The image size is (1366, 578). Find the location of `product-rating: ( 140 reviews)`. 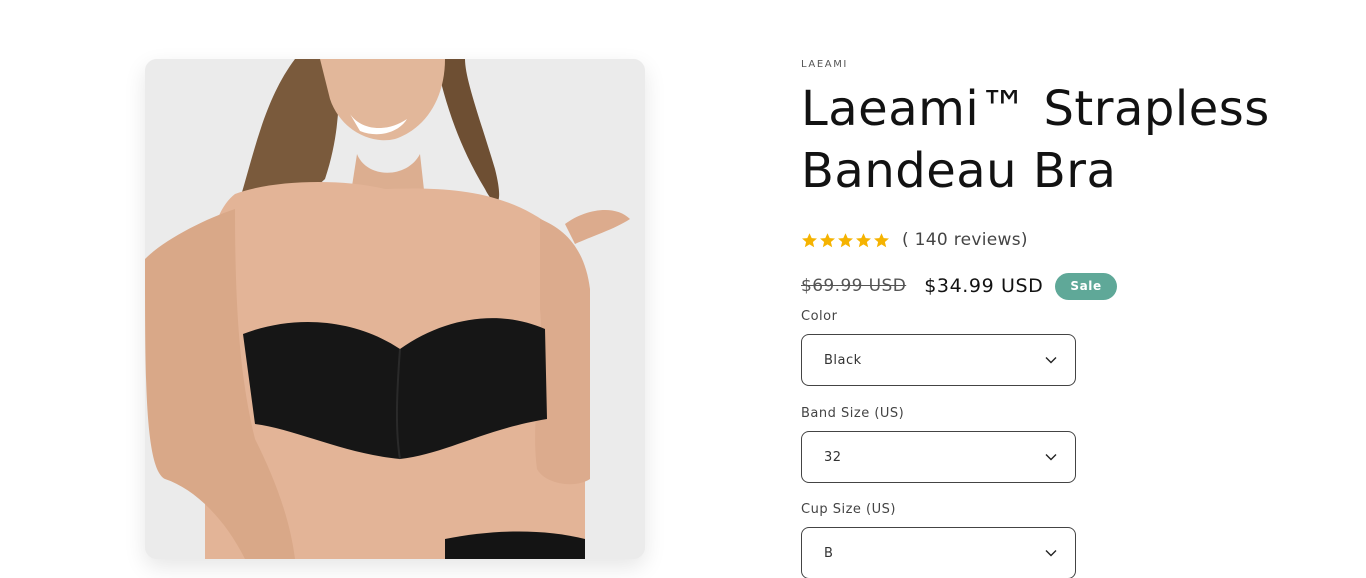

product-rating: ( 140 reviews) is located at coordinates (914, 240).